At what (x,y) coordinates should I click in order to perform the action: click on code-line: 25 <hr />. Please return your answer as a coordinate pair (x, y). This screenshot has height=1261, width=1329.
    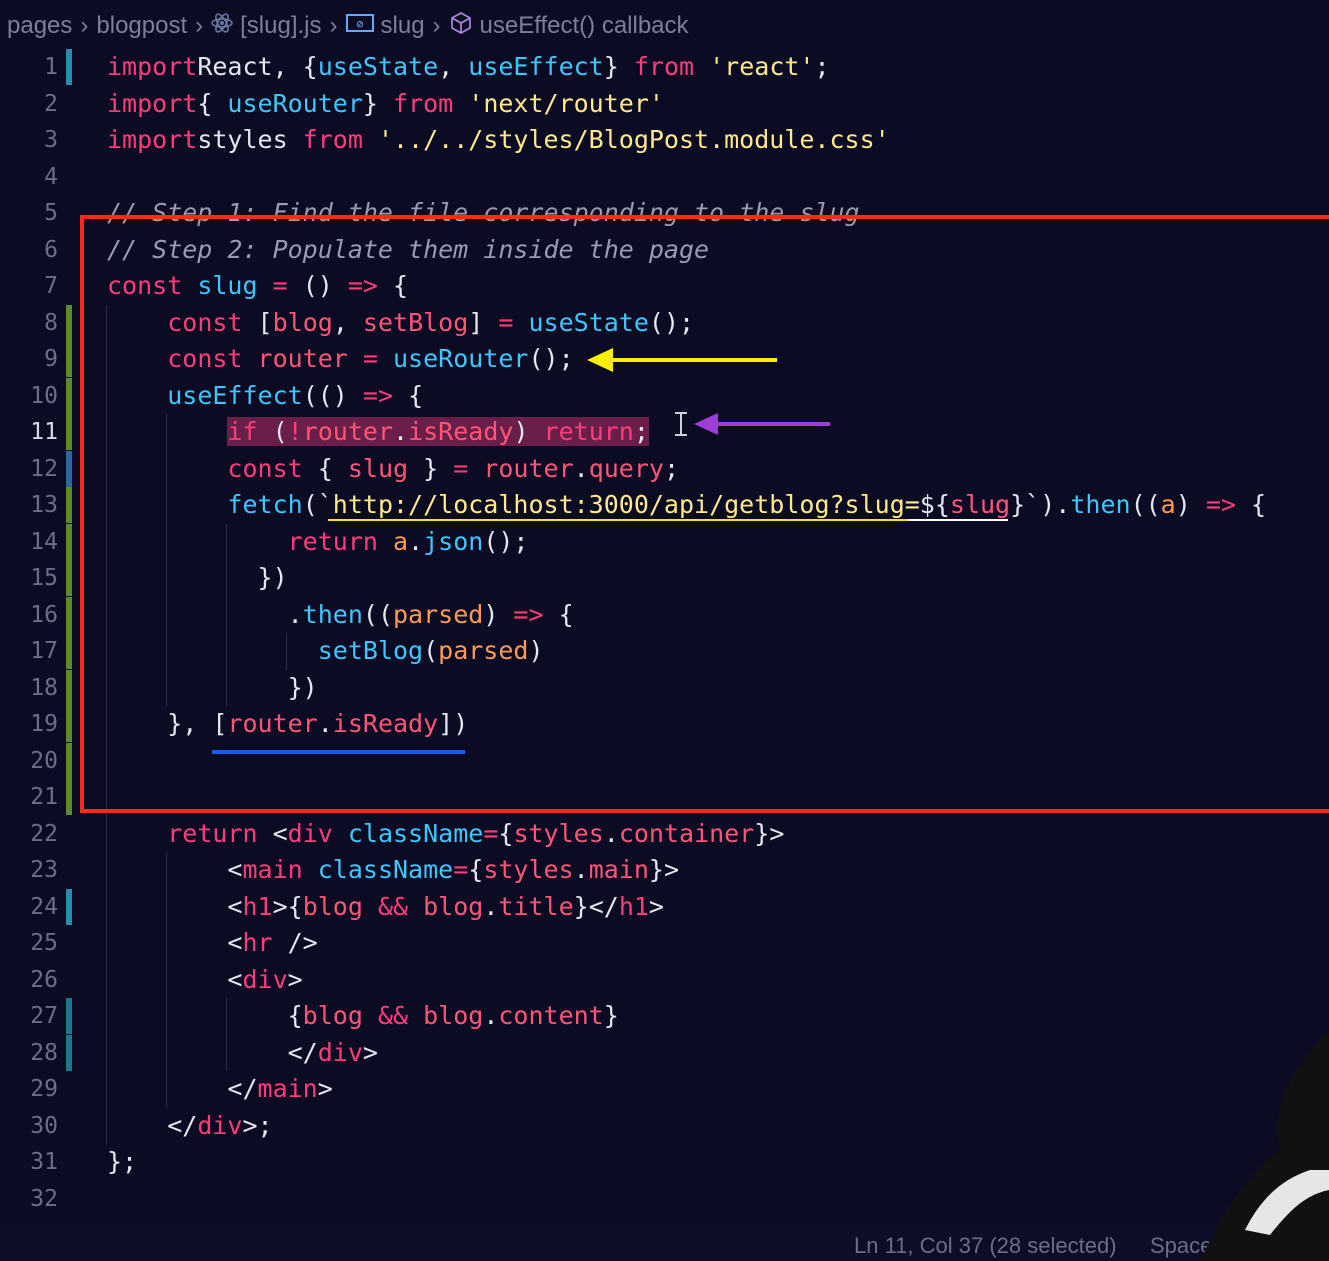
    Looking at the image, I should click on (664, 943).